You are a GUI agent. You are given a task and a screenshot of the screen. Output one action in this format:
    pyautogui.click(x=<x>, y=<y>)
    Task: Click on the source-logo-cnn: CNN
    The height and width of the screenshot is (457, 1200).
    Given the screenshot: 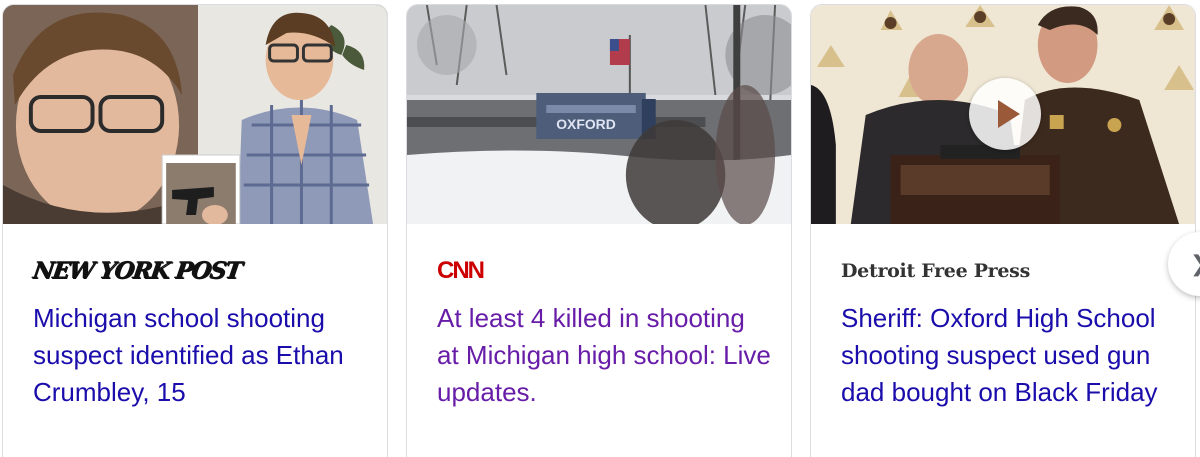 What is the action you would take?
    pyautogui.click(x=461, y=270)
    